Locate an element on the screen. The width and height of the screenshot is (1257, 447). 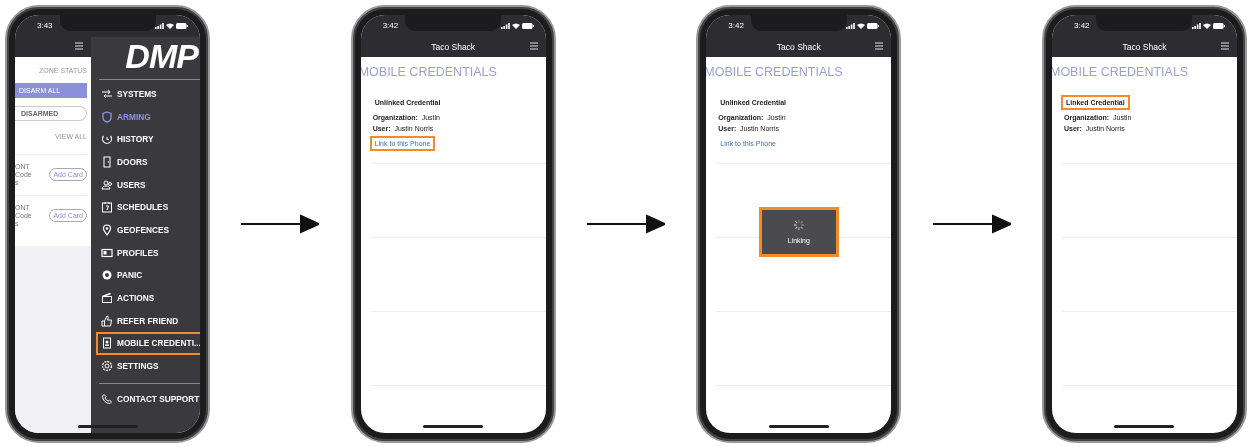
menu-item: REFER FRIEND is located at coordinates (148, 321).